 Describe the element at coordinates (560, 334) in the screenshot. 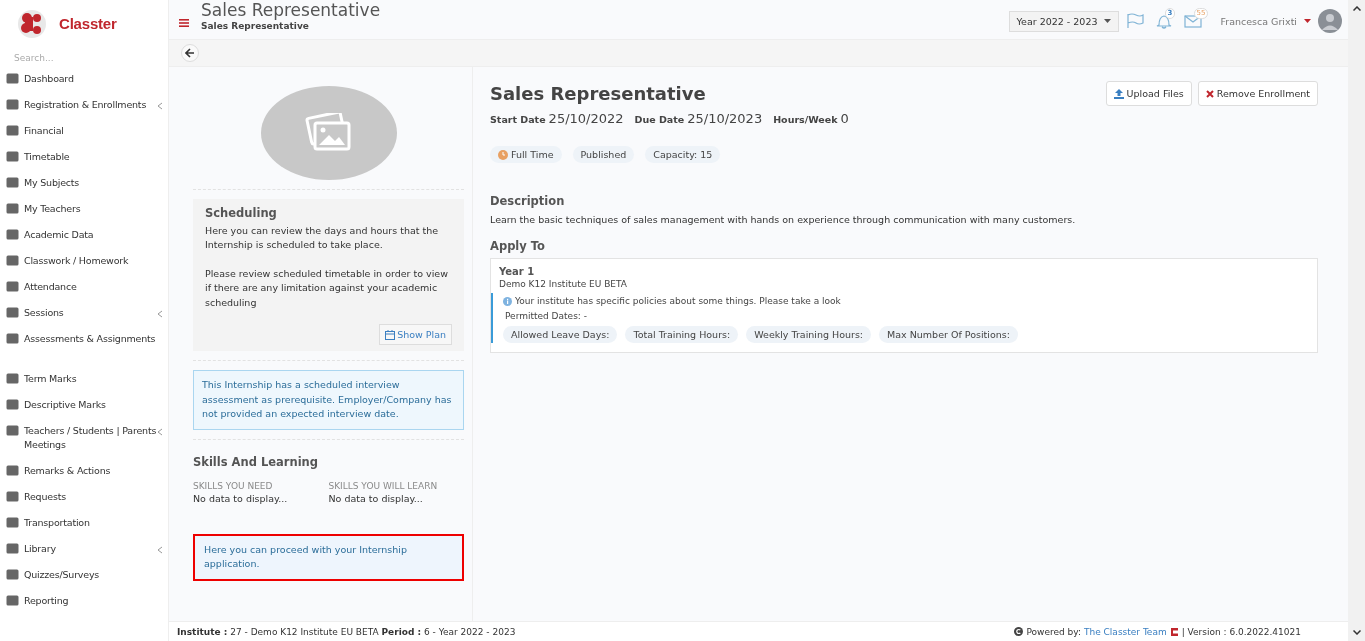

I see `tag: Allowed Leave Days:` at that location.